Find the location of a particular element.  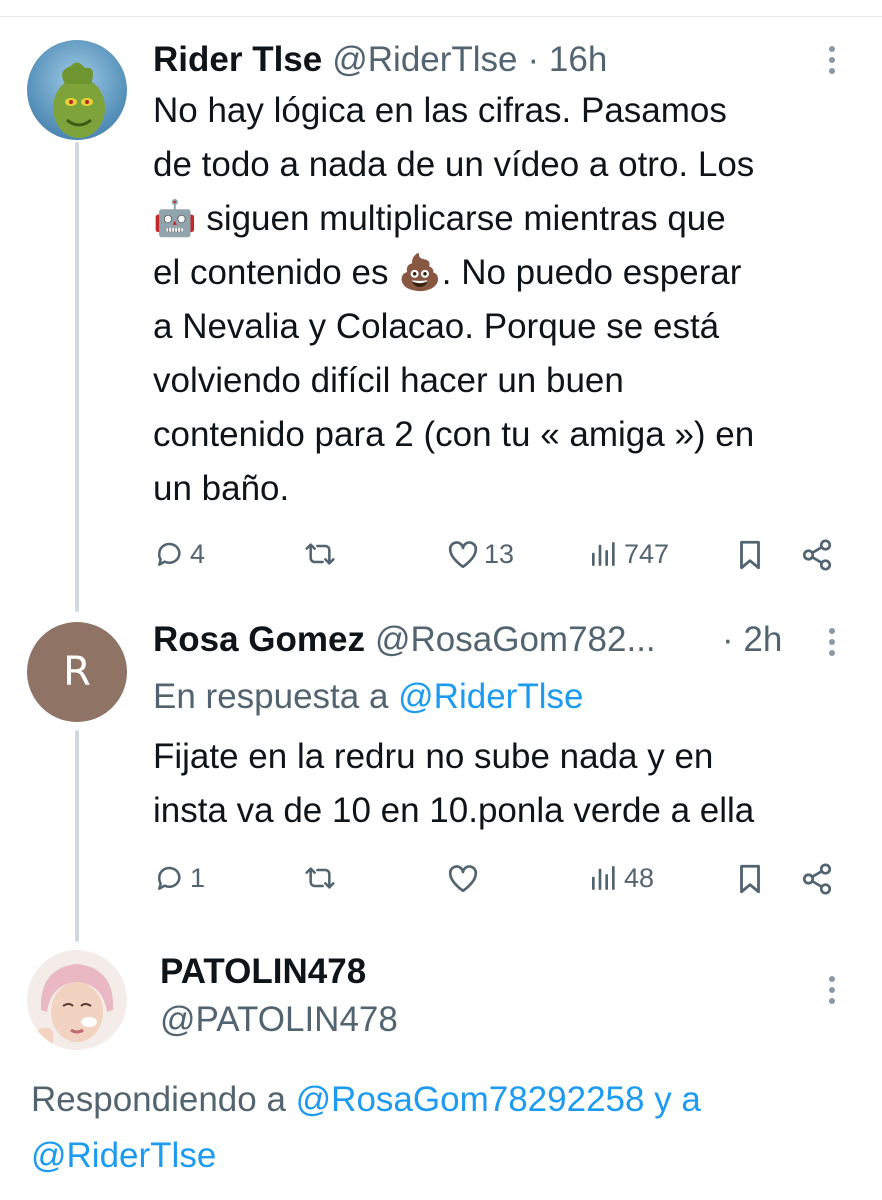

grinch-avatar-icon is located at coordinates (77, 90).